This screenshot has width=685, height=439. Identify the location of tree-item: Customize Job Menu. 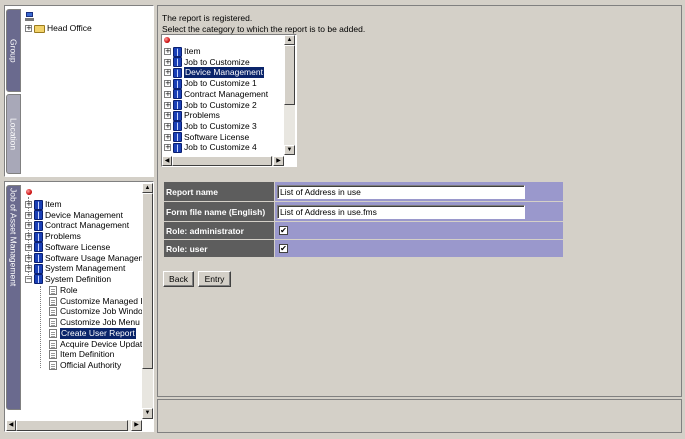
(94, 322).